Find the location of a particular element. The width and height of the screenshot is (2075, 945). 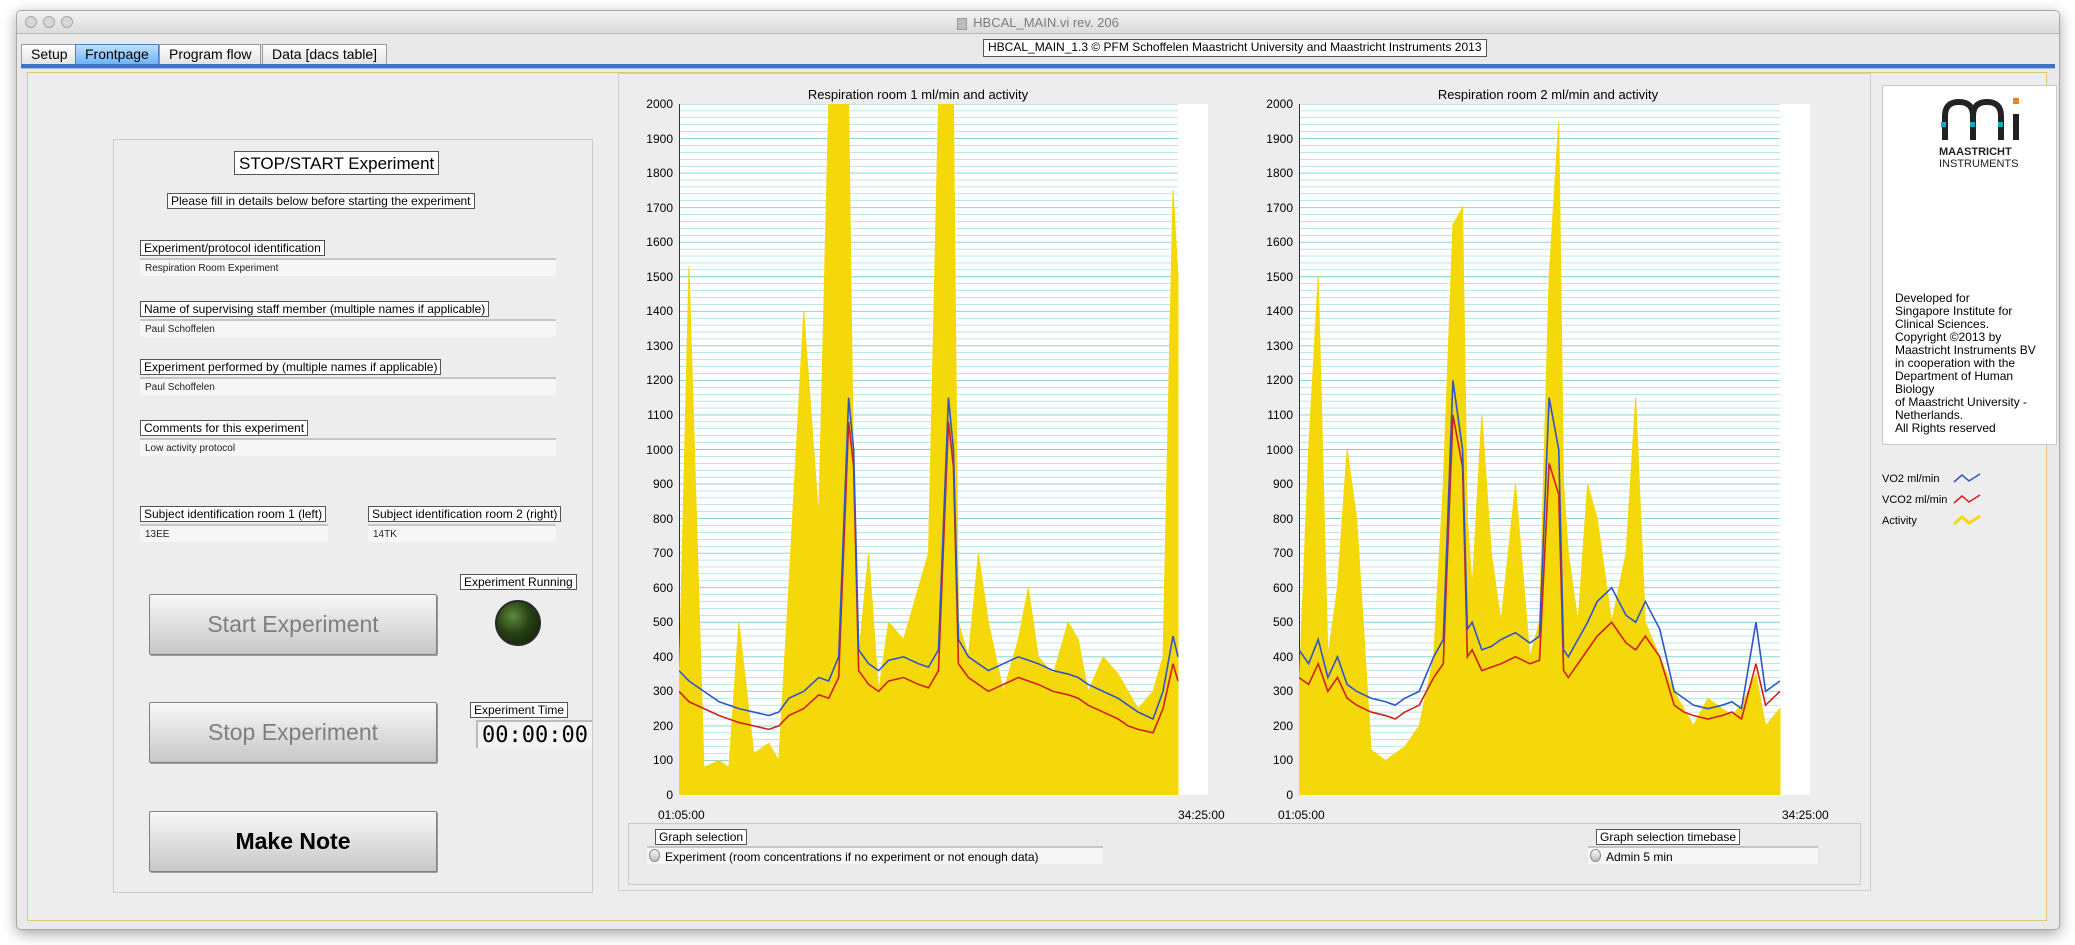

graph2-x-end: 34:25:00 is located at coordinates (1805, 815).